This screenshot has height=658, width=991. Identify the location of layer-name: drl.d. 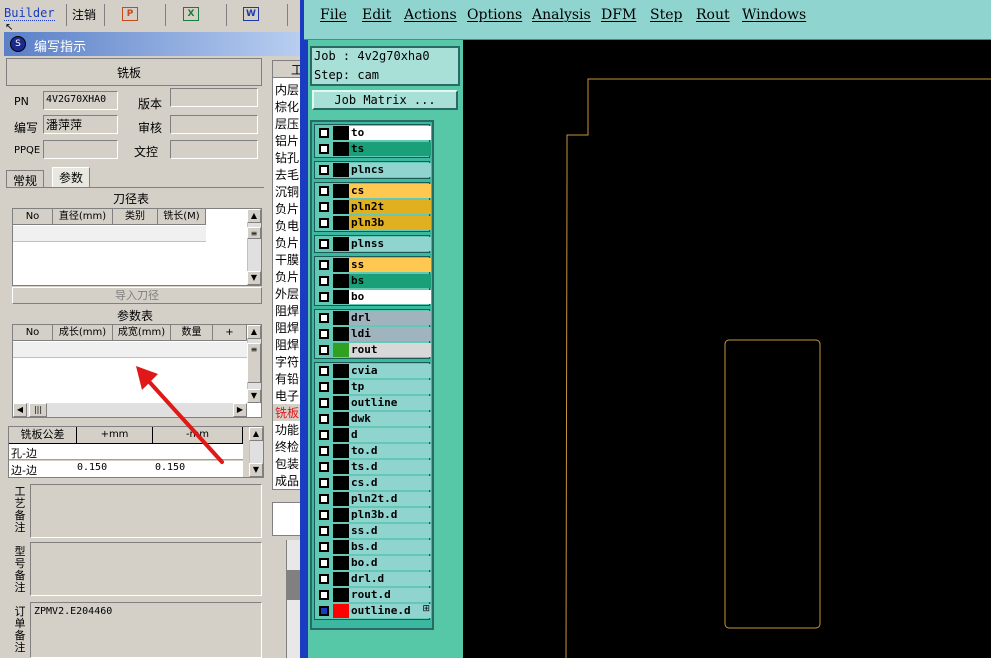
(390, 579).